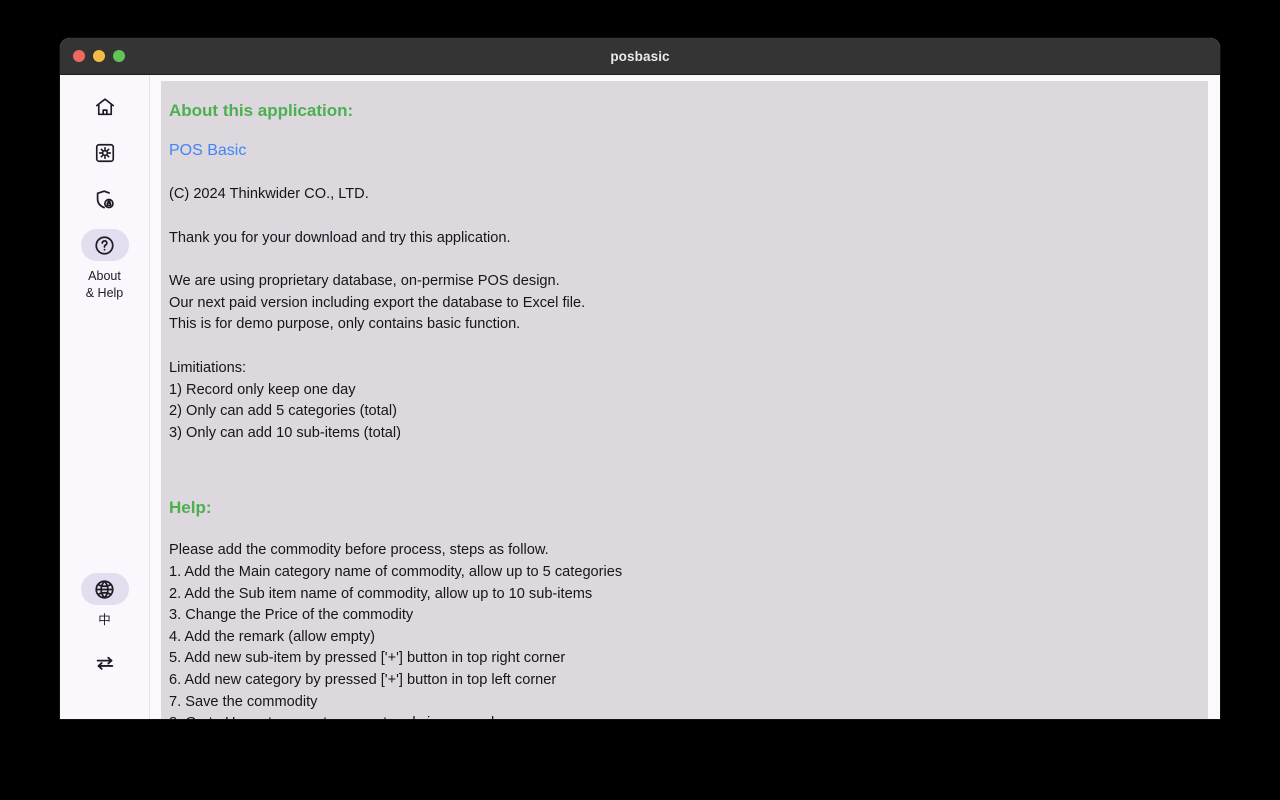 The image size is (1280, 800). Describe the element at coordinates (261, 110) in the screenshot. I see `about-heading: About this application:` at that location.